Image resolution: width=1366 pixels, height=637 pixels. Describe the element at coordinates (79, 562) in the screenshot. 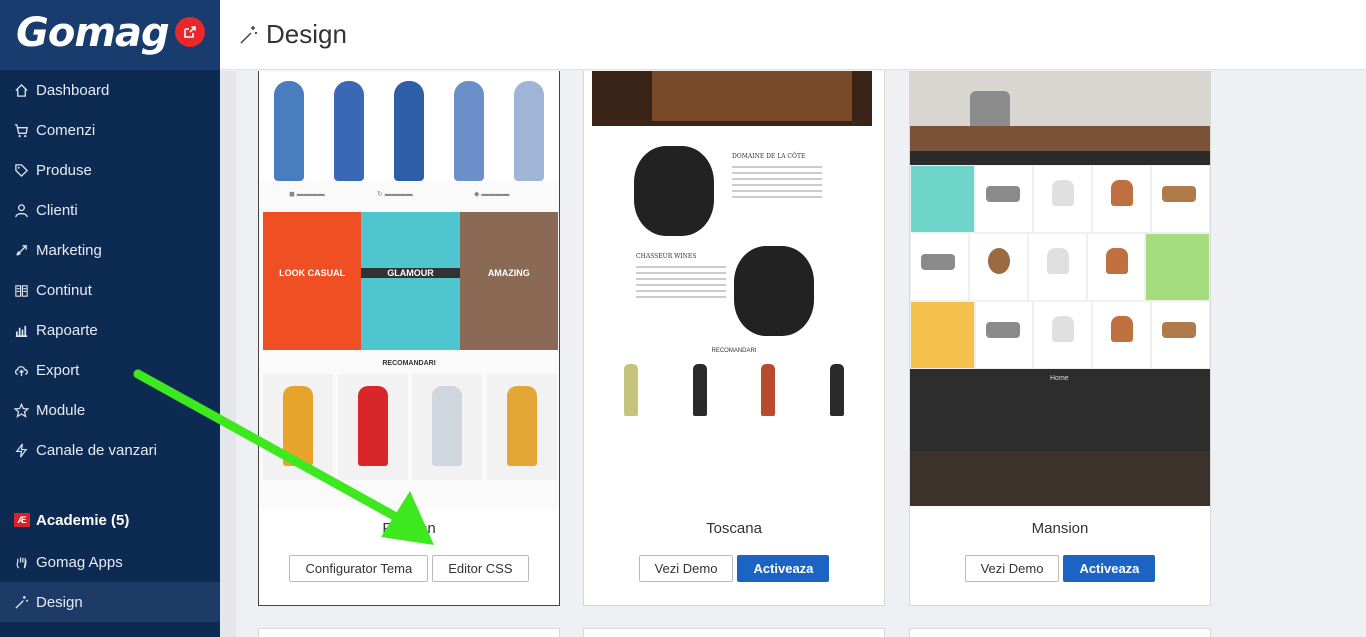

I see `sidebar-item-label: Gomag Apps` at that location.